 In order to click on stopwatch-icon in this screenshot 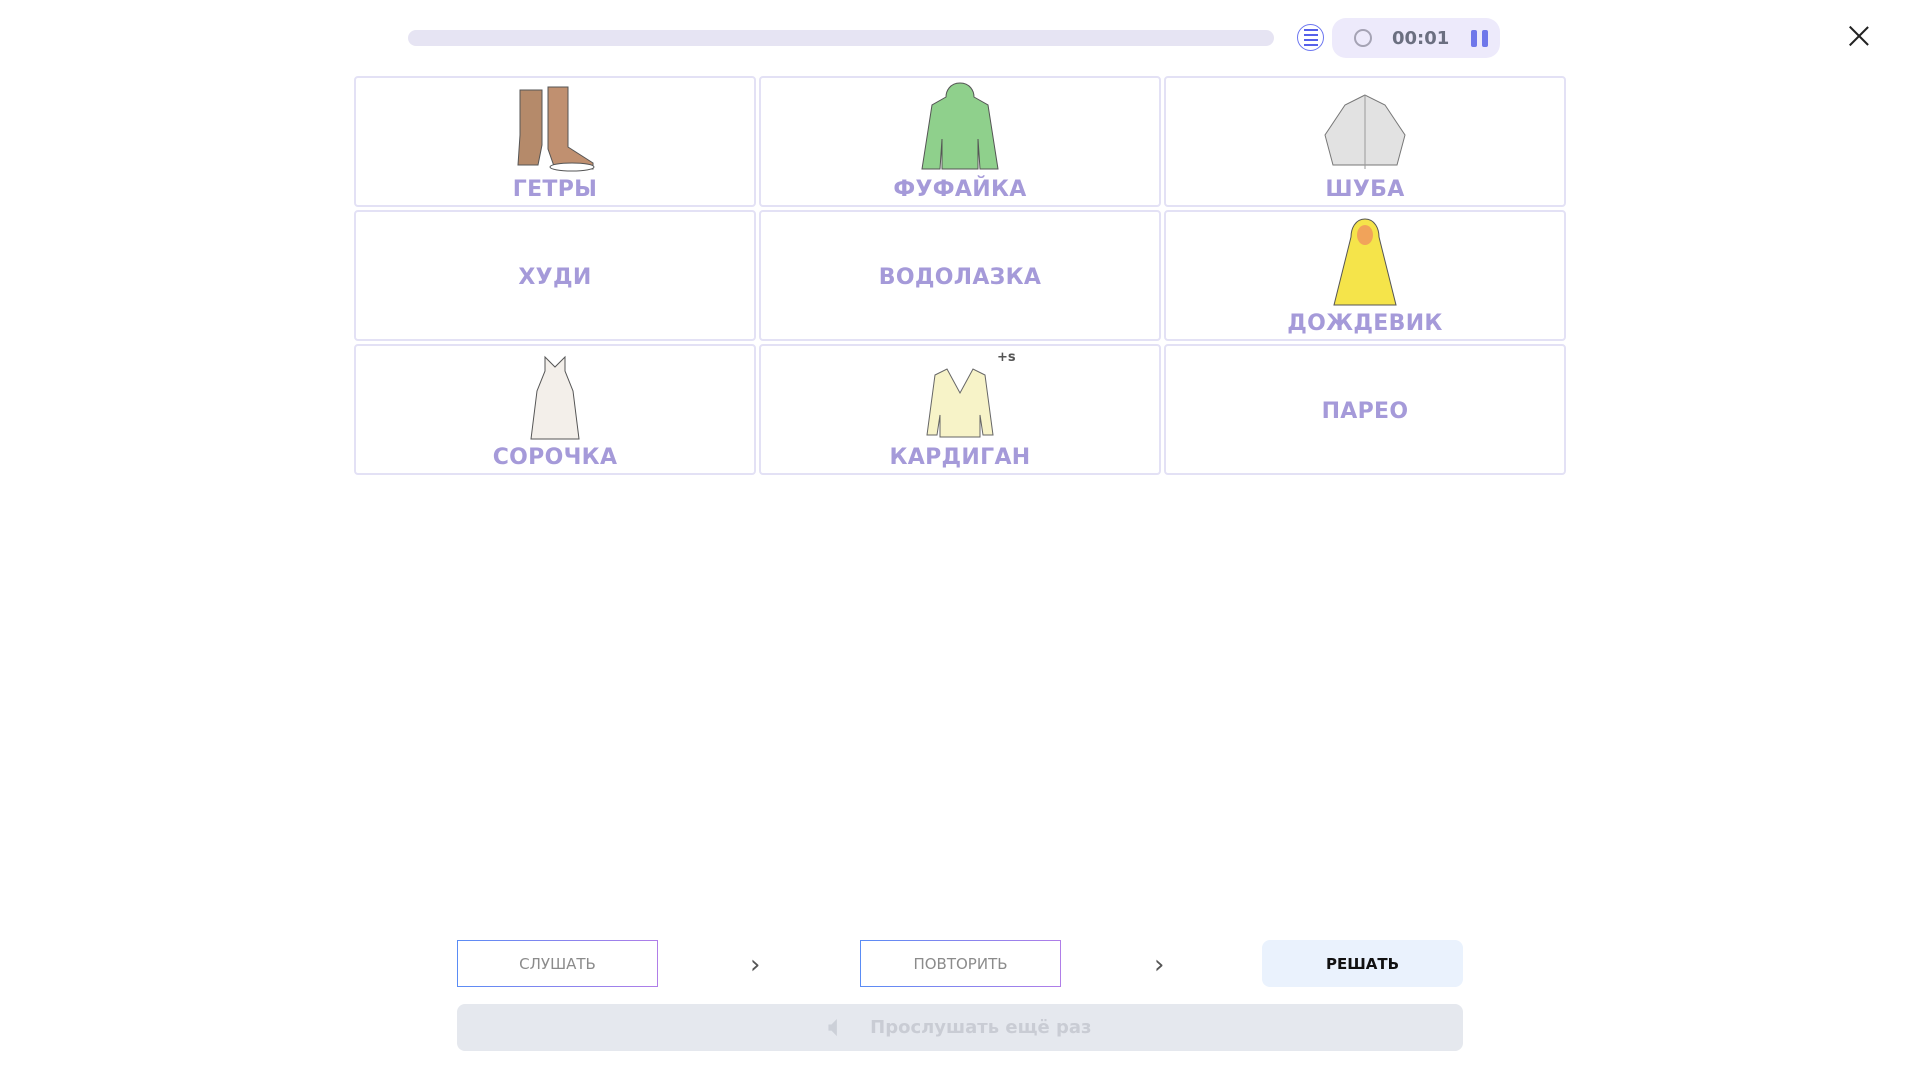, I will do `click(1363, 38)`.